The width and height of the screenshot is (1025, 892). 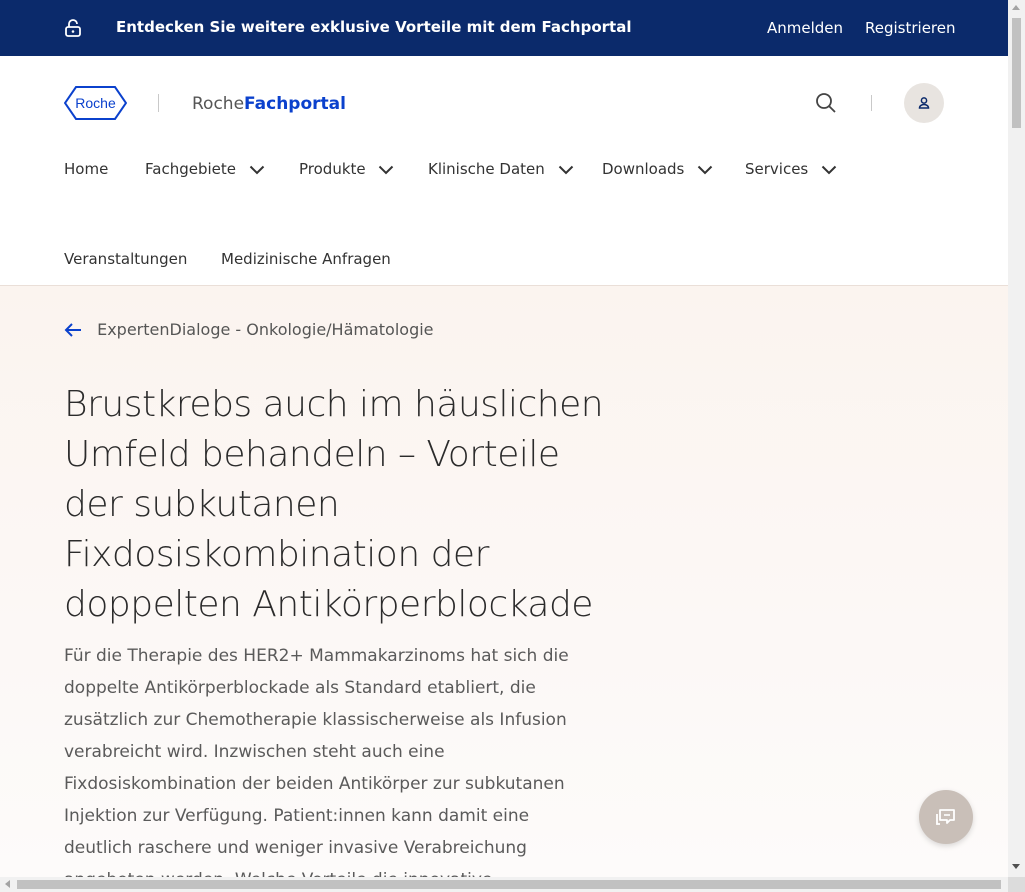 I want to click on nav-services-label: Services, so click(x=777, y=169).